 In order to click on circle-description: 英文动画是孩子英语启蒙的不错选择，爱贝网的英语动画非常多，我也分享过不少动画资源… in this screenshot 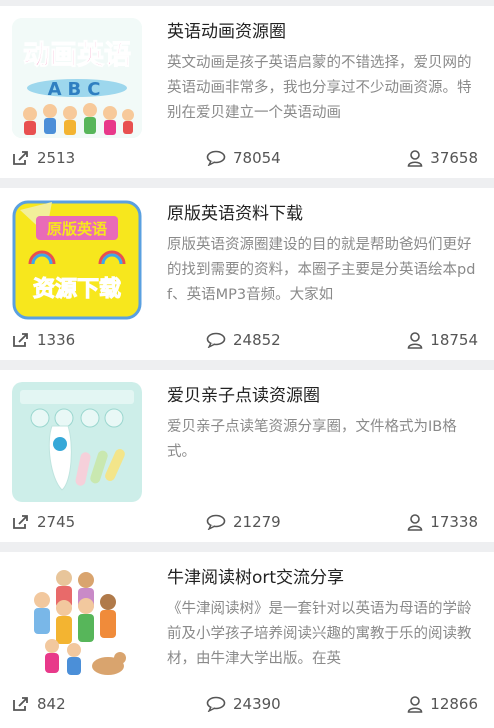, I will do `click(319, 88)`.